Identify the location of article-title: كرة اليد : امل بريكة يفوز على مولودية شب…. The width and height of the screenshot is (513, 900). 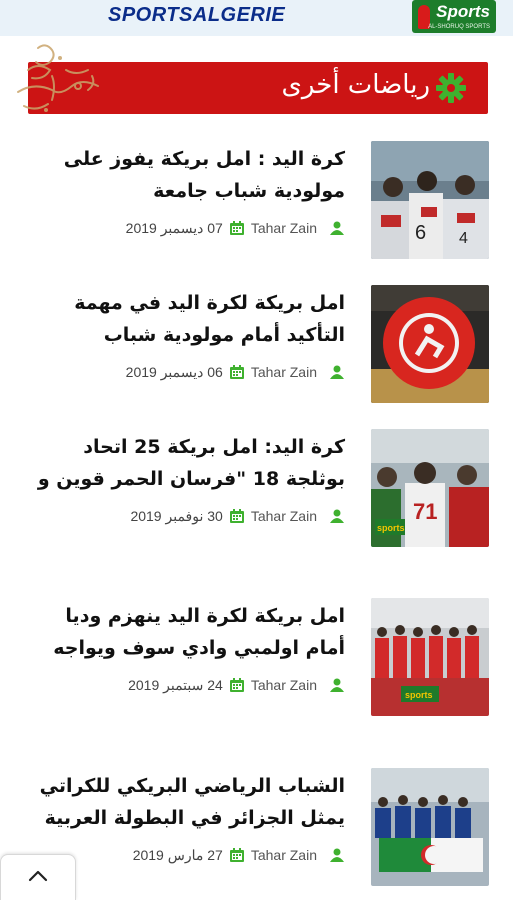
(185, 175).